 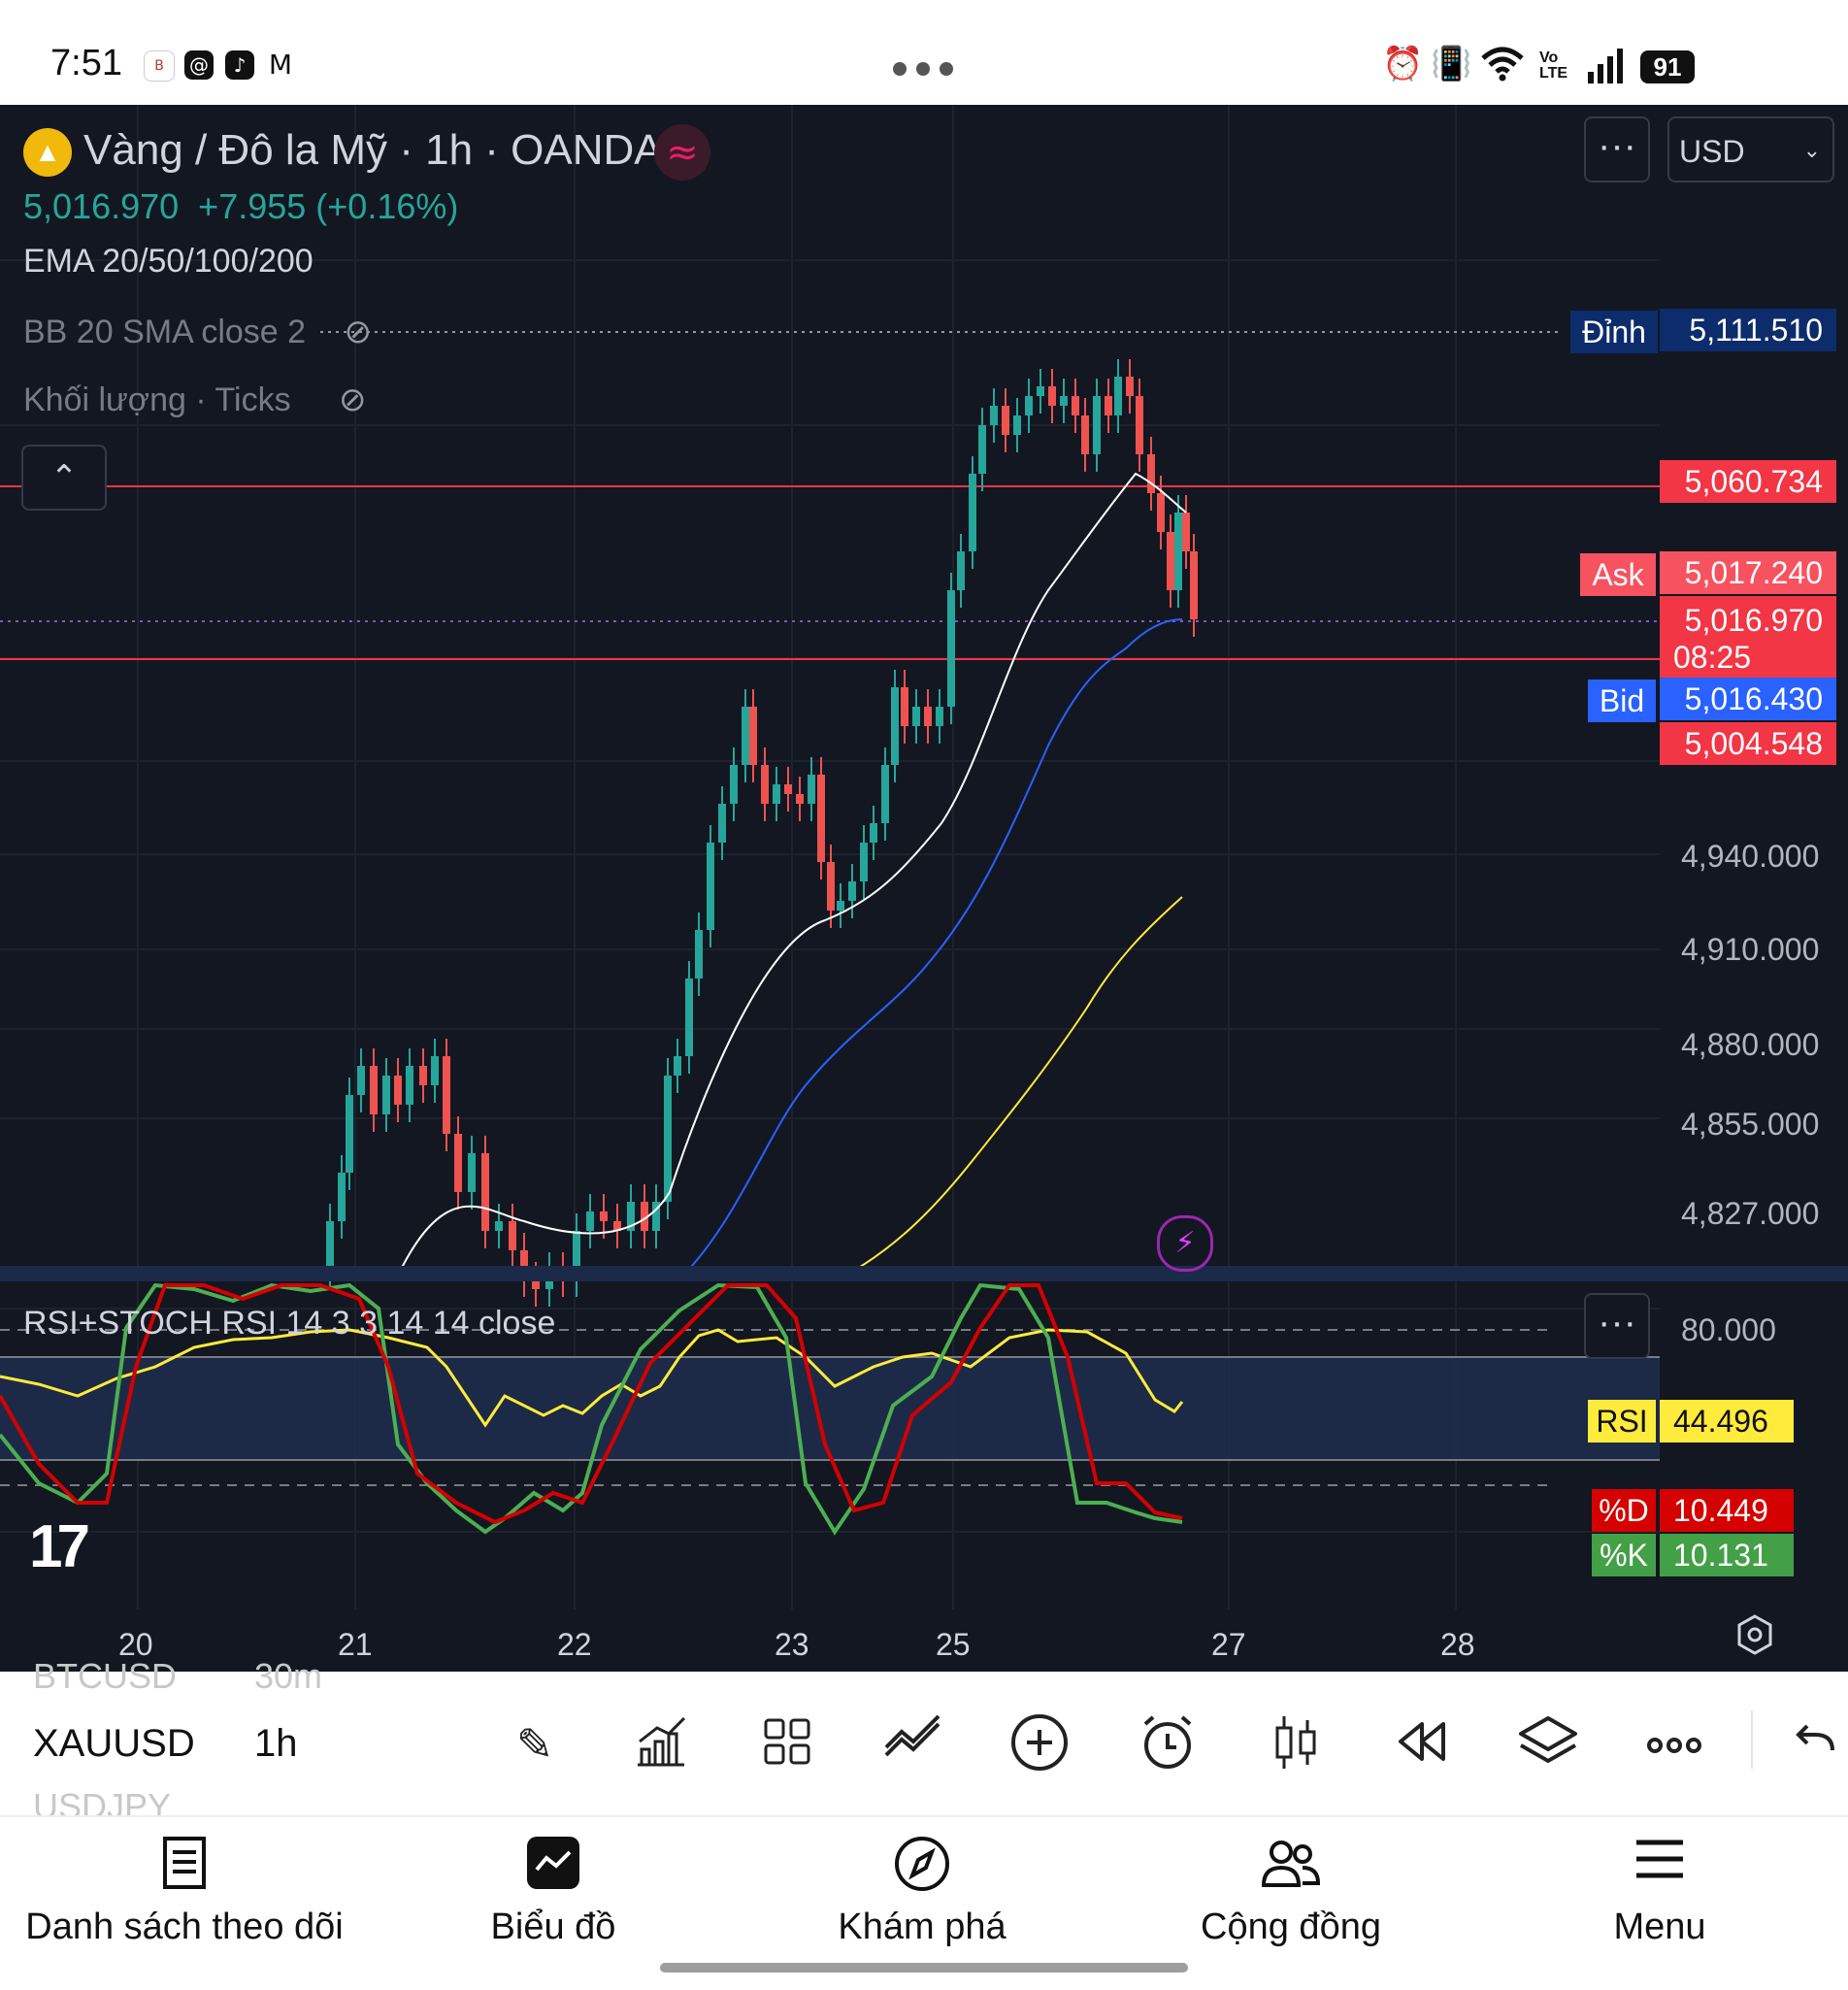 What do you see at coordinates (1727, 1421) in the screenshot?
I see `rsi-value-tag: 44.496` at bounding box center [1727, 1421].